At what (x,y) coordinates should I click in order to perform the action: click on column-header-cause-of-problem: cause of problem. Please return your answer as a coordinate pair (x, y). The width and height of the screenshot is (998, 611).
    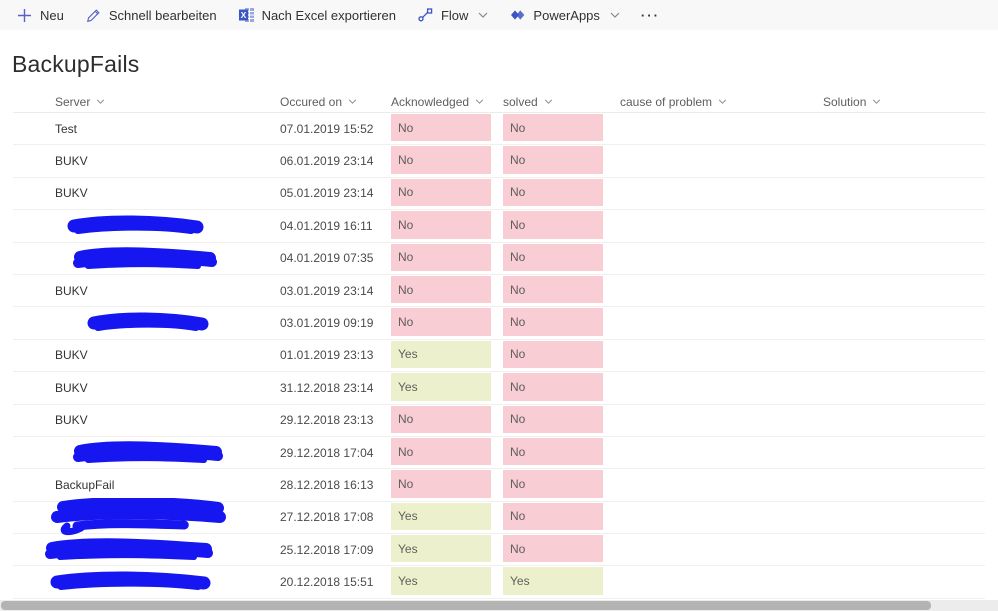
    Looking at the image, I should click on (721, 101).